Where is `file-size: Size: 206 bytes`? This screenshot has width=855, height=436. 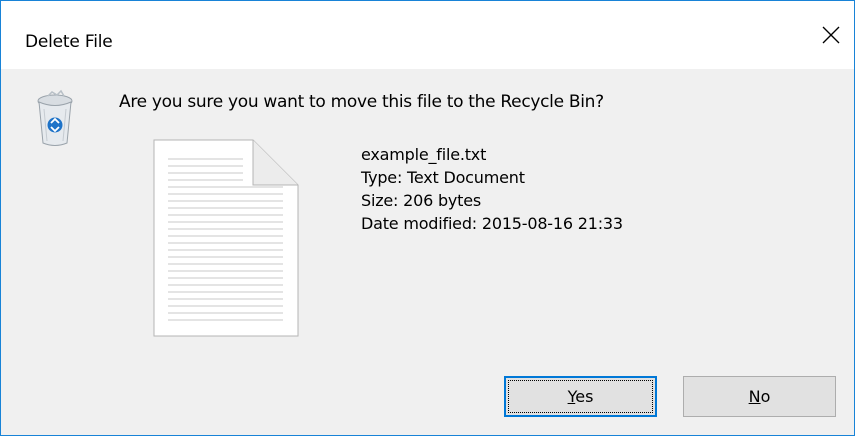 file-size: Size: 206 bytes is located at coordinates (421, 200).